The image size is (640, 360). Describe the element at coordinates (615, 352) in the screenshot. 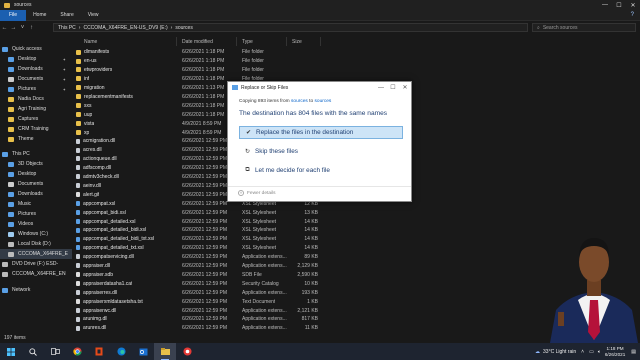

I see `clock: 1:18 PM 6/26/2021` at that location.